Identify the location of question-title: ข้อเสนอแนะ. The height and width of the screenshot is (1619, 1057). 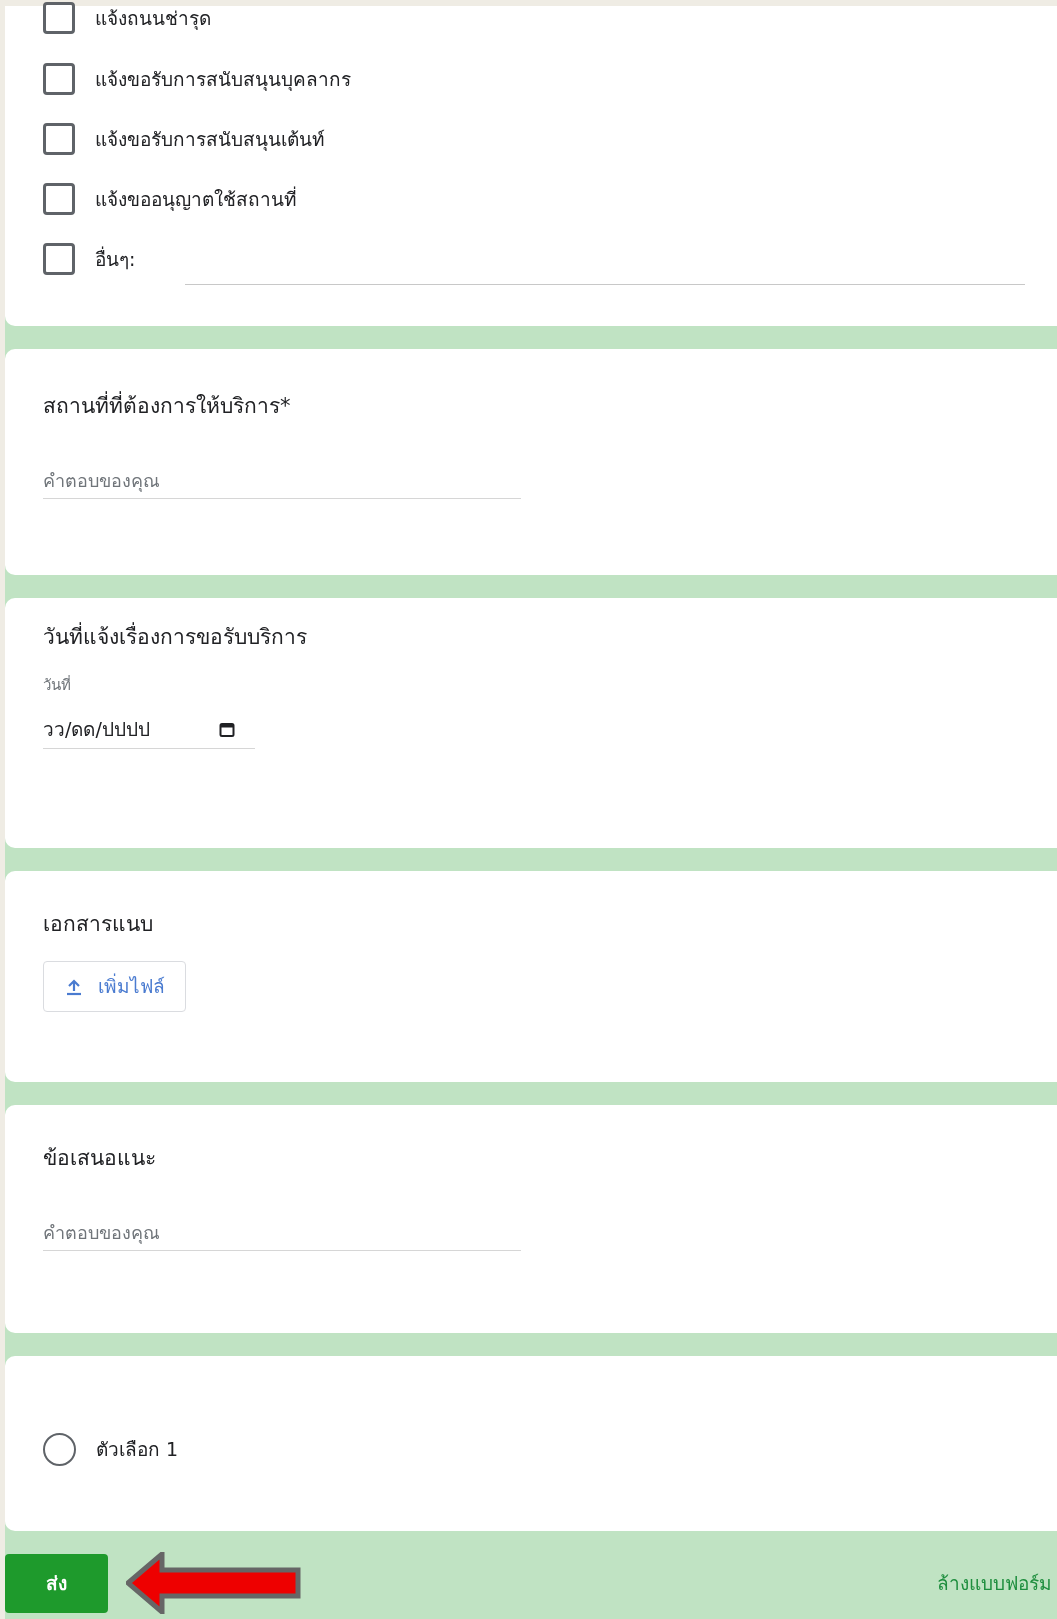
(99, 1158).